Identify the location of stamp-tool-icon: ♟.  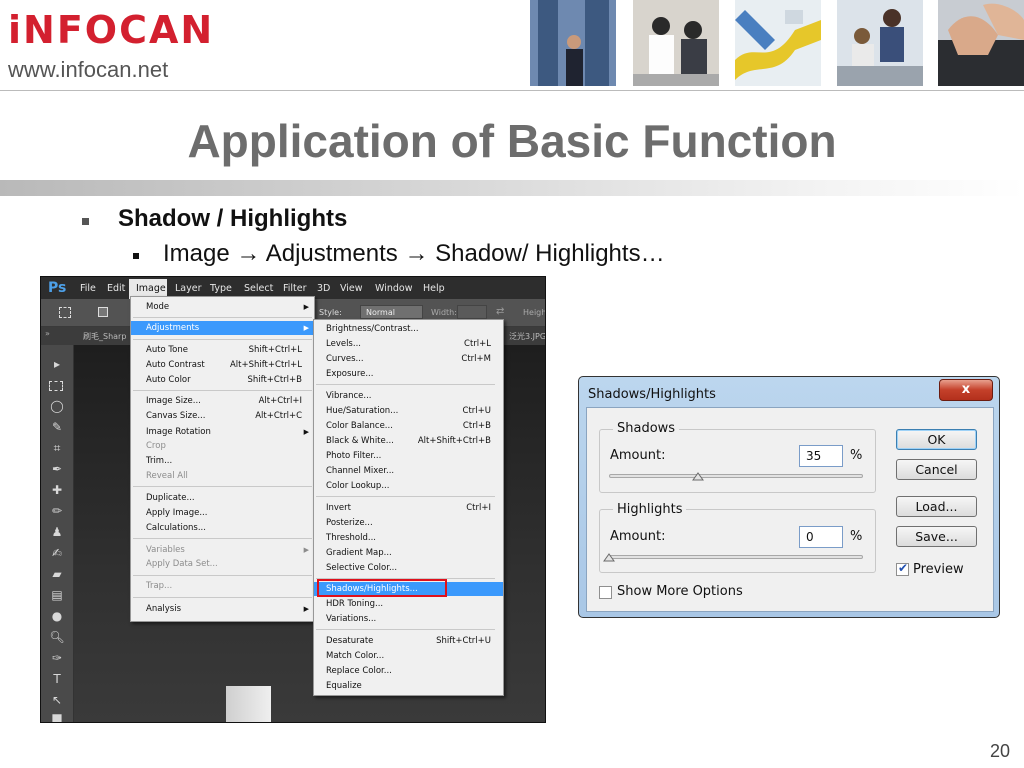
(57, 532).